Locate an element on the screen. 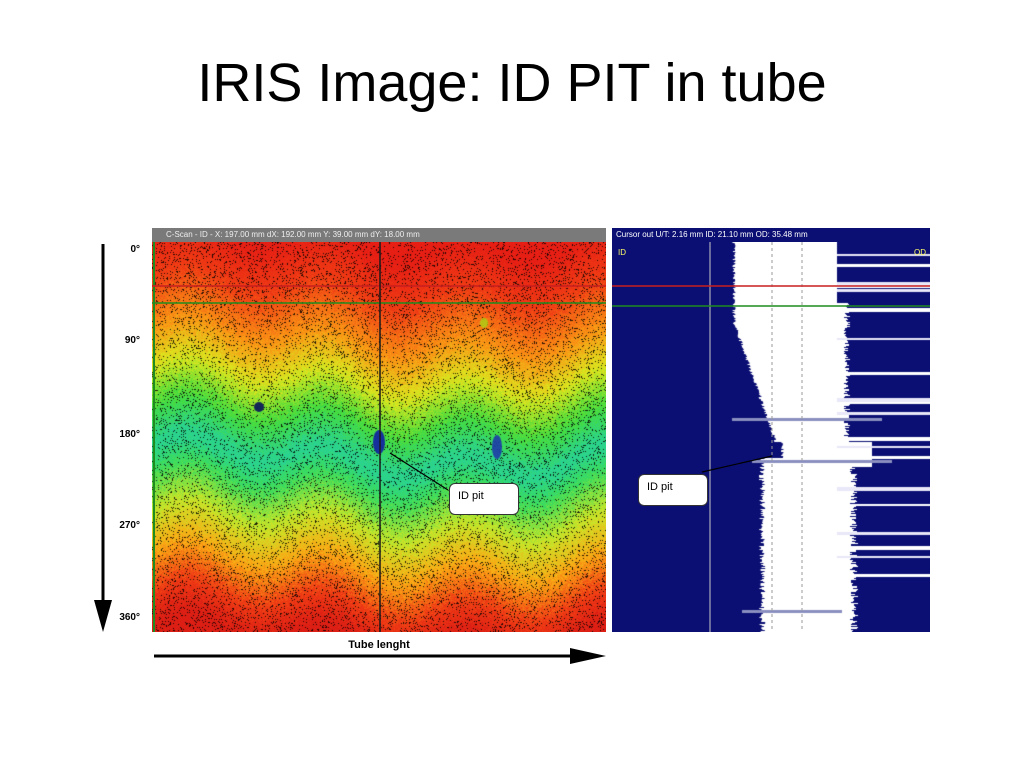  rotation-axis-arrow is located at coordinates (103, 438).